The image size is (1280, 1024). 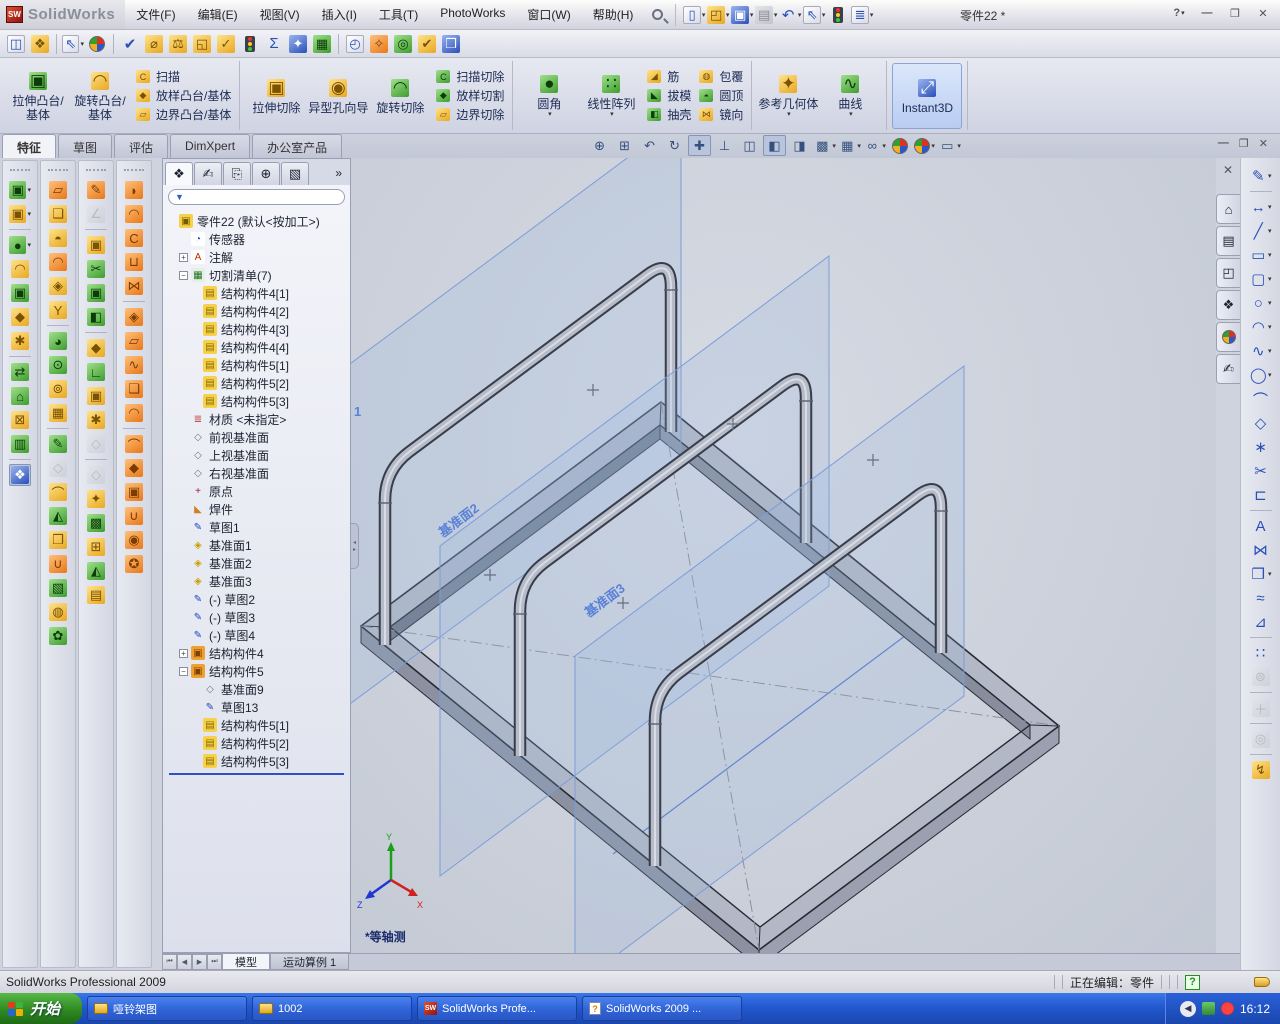 I want to click on new-document-button: ▯ ▾, so click(x=694, y=15).